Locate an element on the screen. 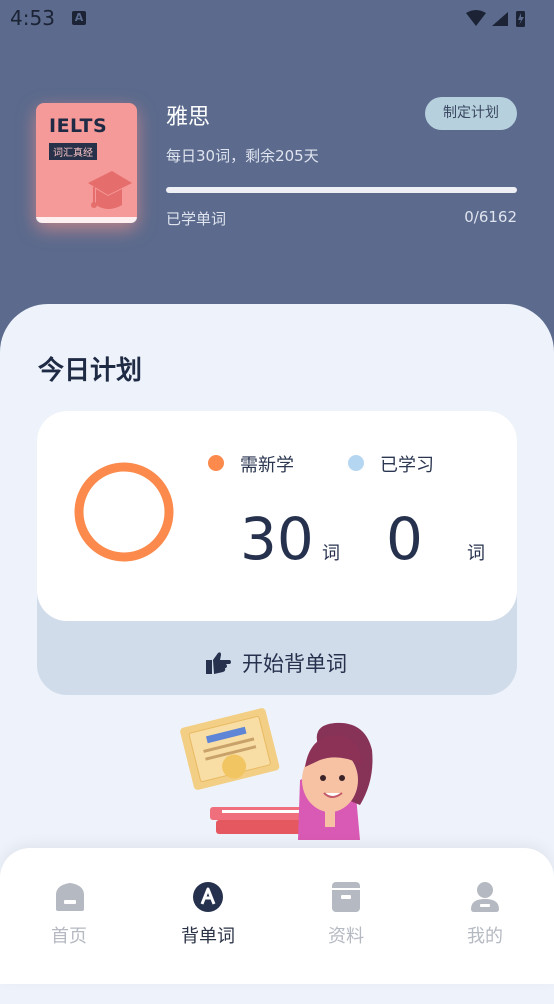 This screenshot has width=554, height=1004. nav-materials-label: 资料 is located at coordinates (346, 936).